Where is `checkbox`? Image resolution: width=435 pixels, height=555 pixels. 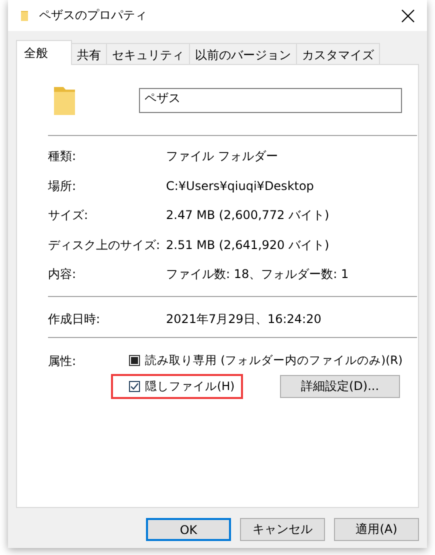 checkbox is located at coordinates (134, 386).